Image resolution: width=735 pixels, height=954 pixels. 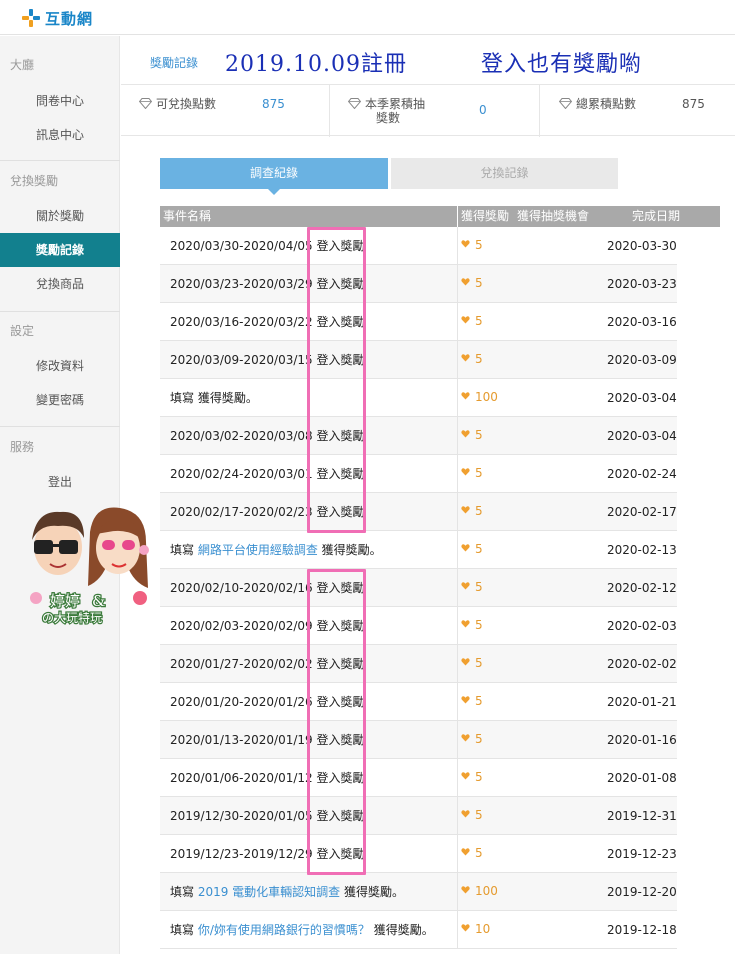 I want to click on header-event-name: 事件名稱, so click(x=187, y=216).